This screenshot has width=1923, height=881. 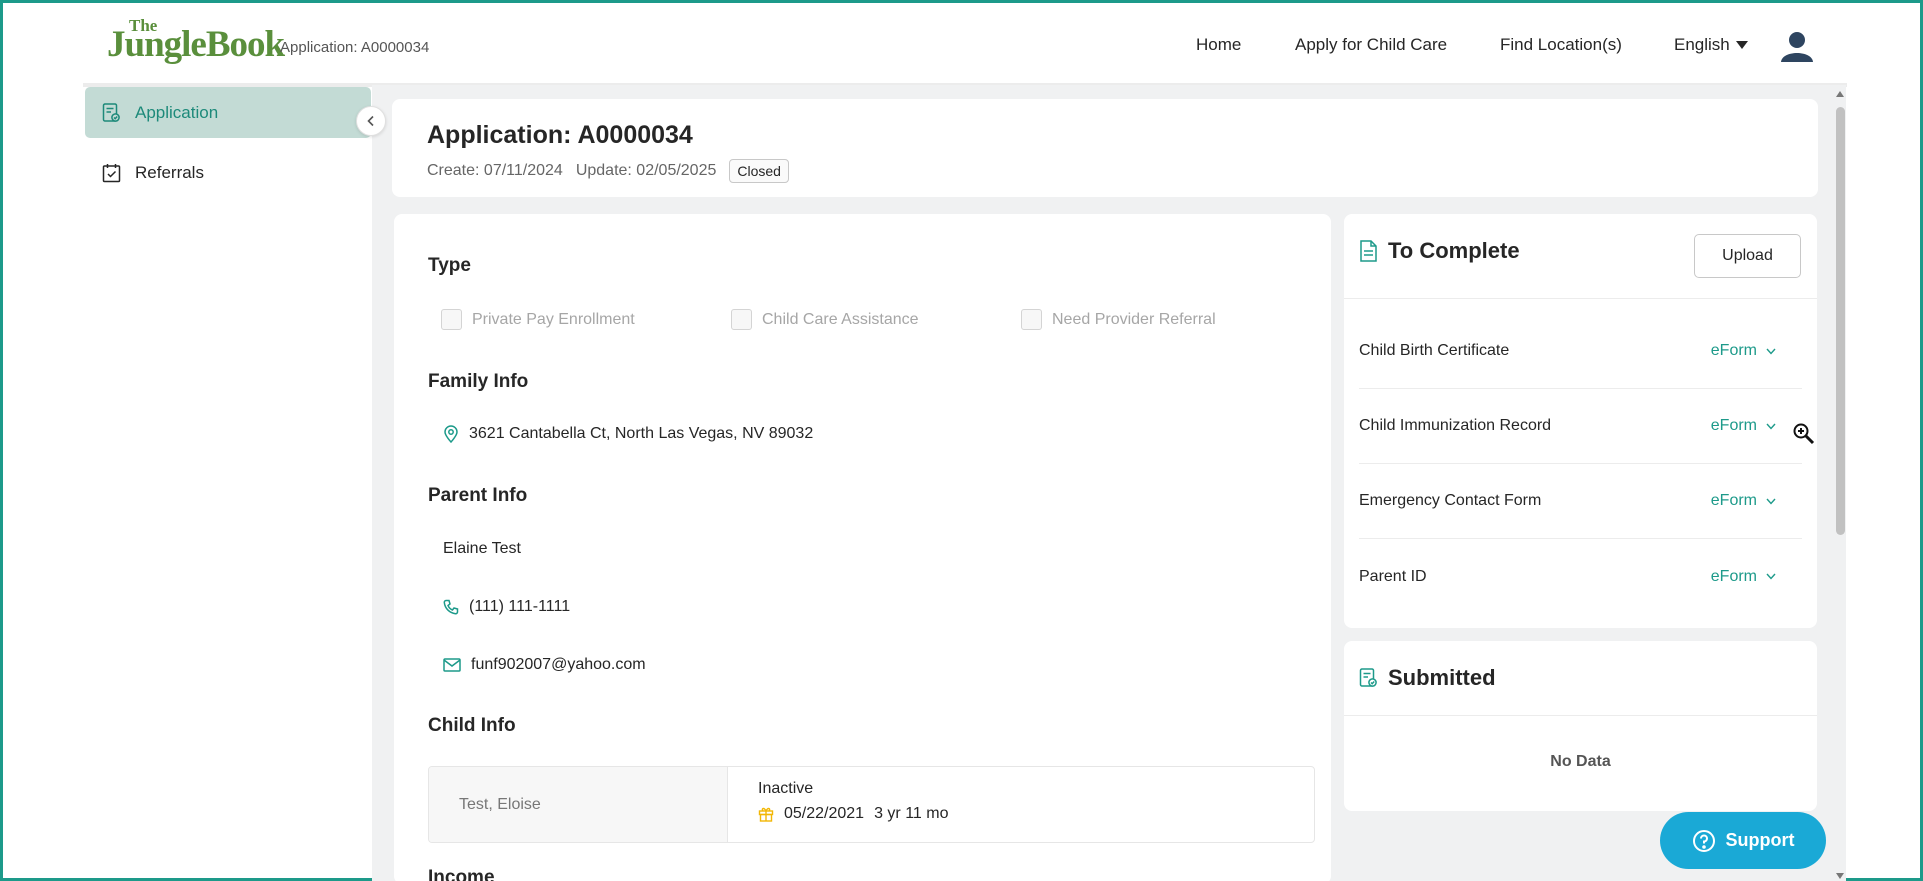 What do you see at coordinates (786, 788) in the screenshot?
I see `child-status: Inactive` at bounding box center [786, 788].